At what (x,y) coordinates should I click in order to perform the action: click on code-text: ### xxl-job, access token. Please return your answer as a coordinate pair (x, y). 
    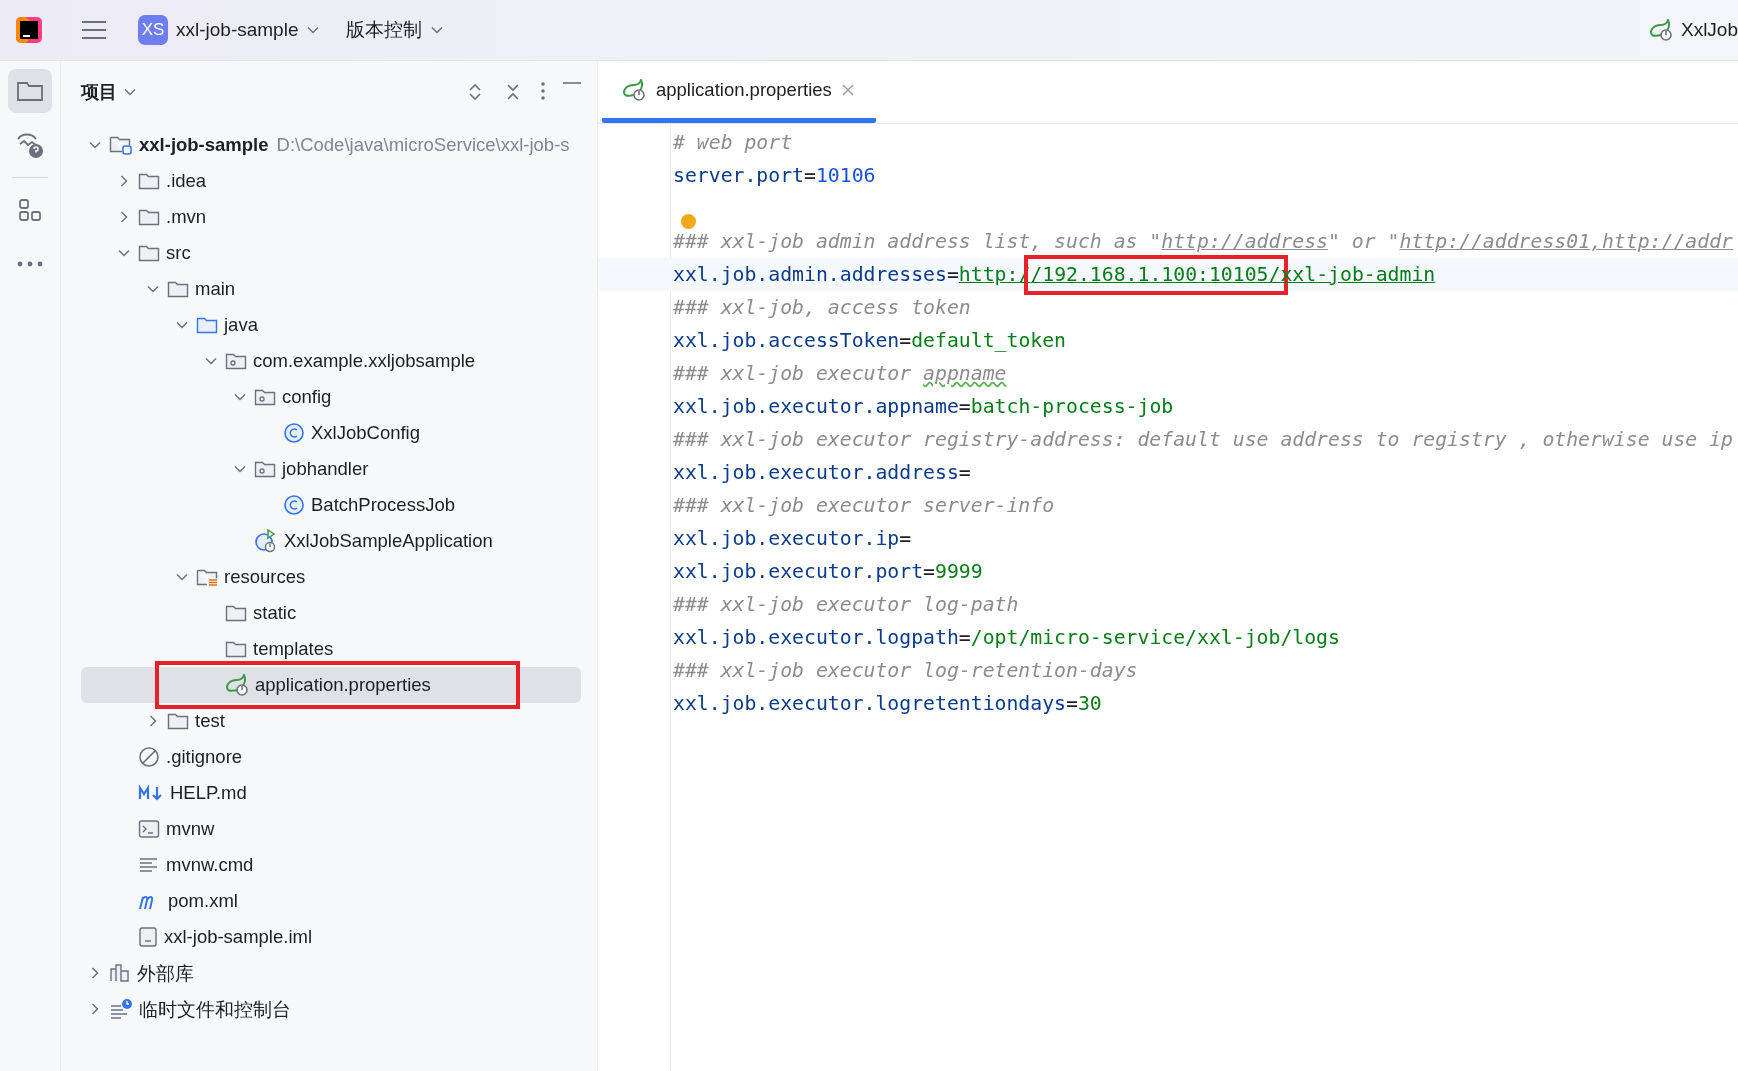
    Looking at the image, I should click on (822, 307).